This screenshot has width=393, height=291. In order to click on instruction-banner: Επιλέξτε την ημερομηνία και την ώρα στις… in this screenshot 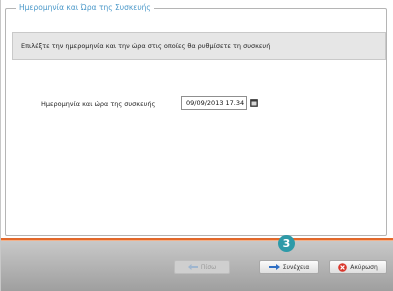, I will do `click(199, 46)`.